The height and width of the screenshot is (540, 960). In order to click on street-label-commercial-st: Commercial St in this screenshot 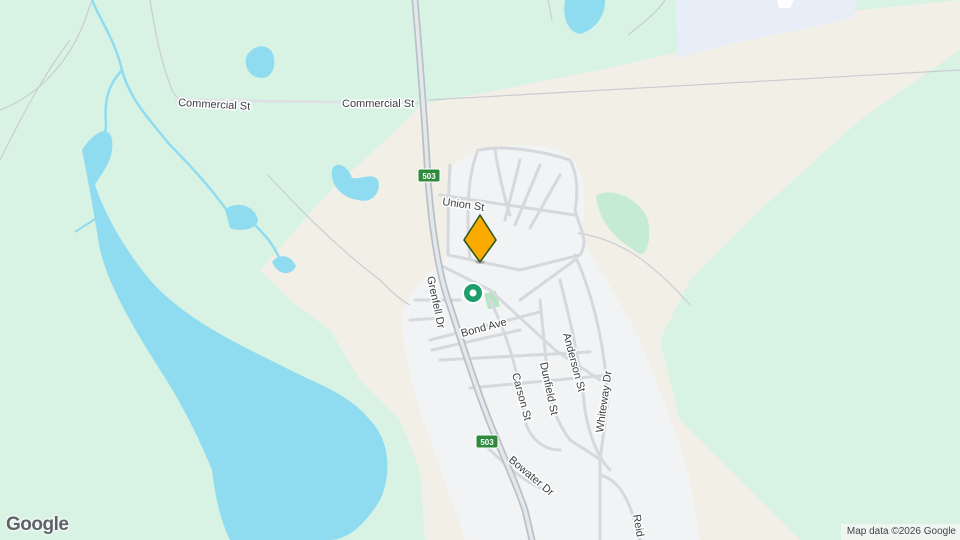, I will do `click(378, 104)`.